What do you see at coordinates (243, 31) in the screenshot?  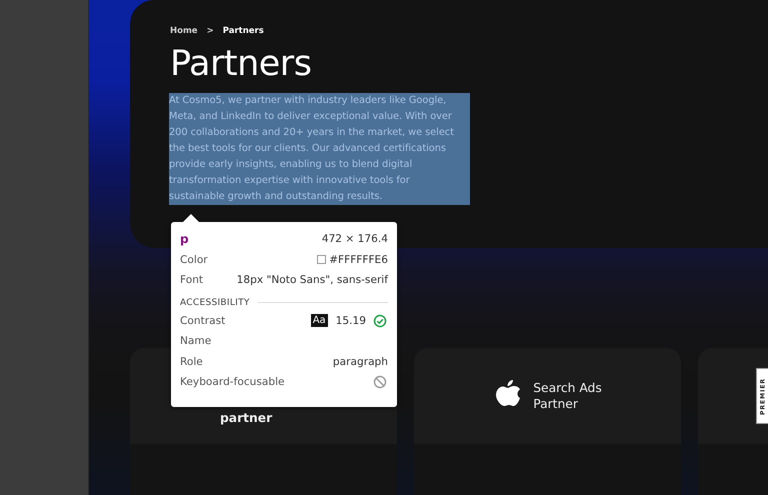 I see `breadcrumb-link: Partners` at bounding box center [243, 31].